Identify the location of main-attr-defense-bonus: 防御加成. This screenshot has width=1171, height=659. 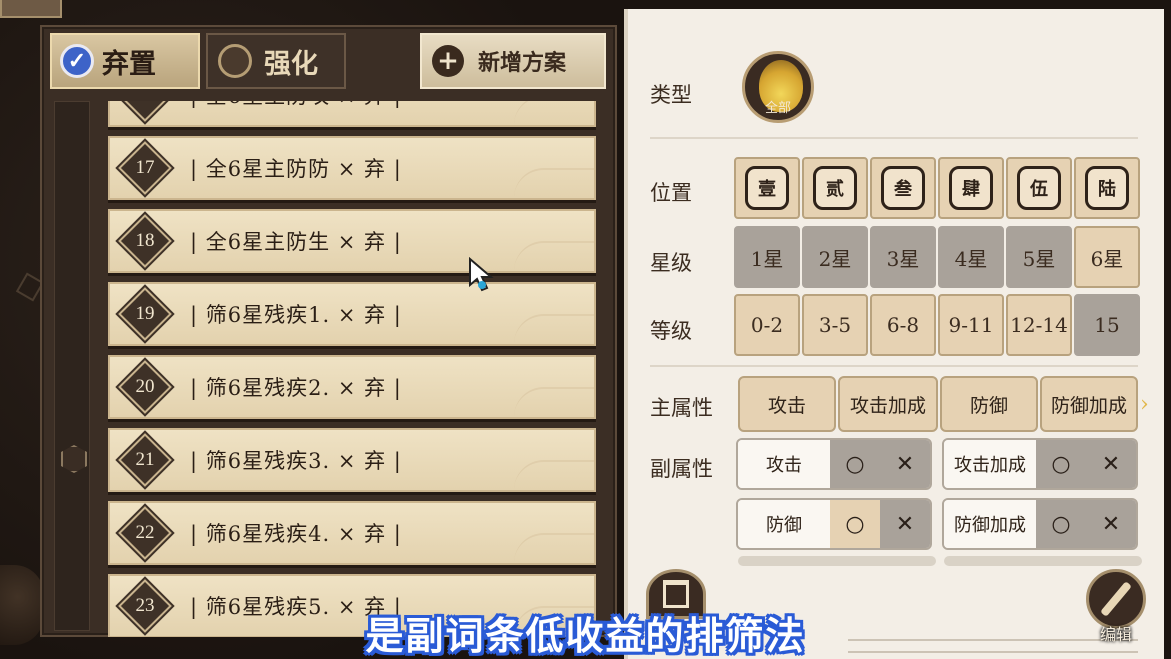
(1089, 404).